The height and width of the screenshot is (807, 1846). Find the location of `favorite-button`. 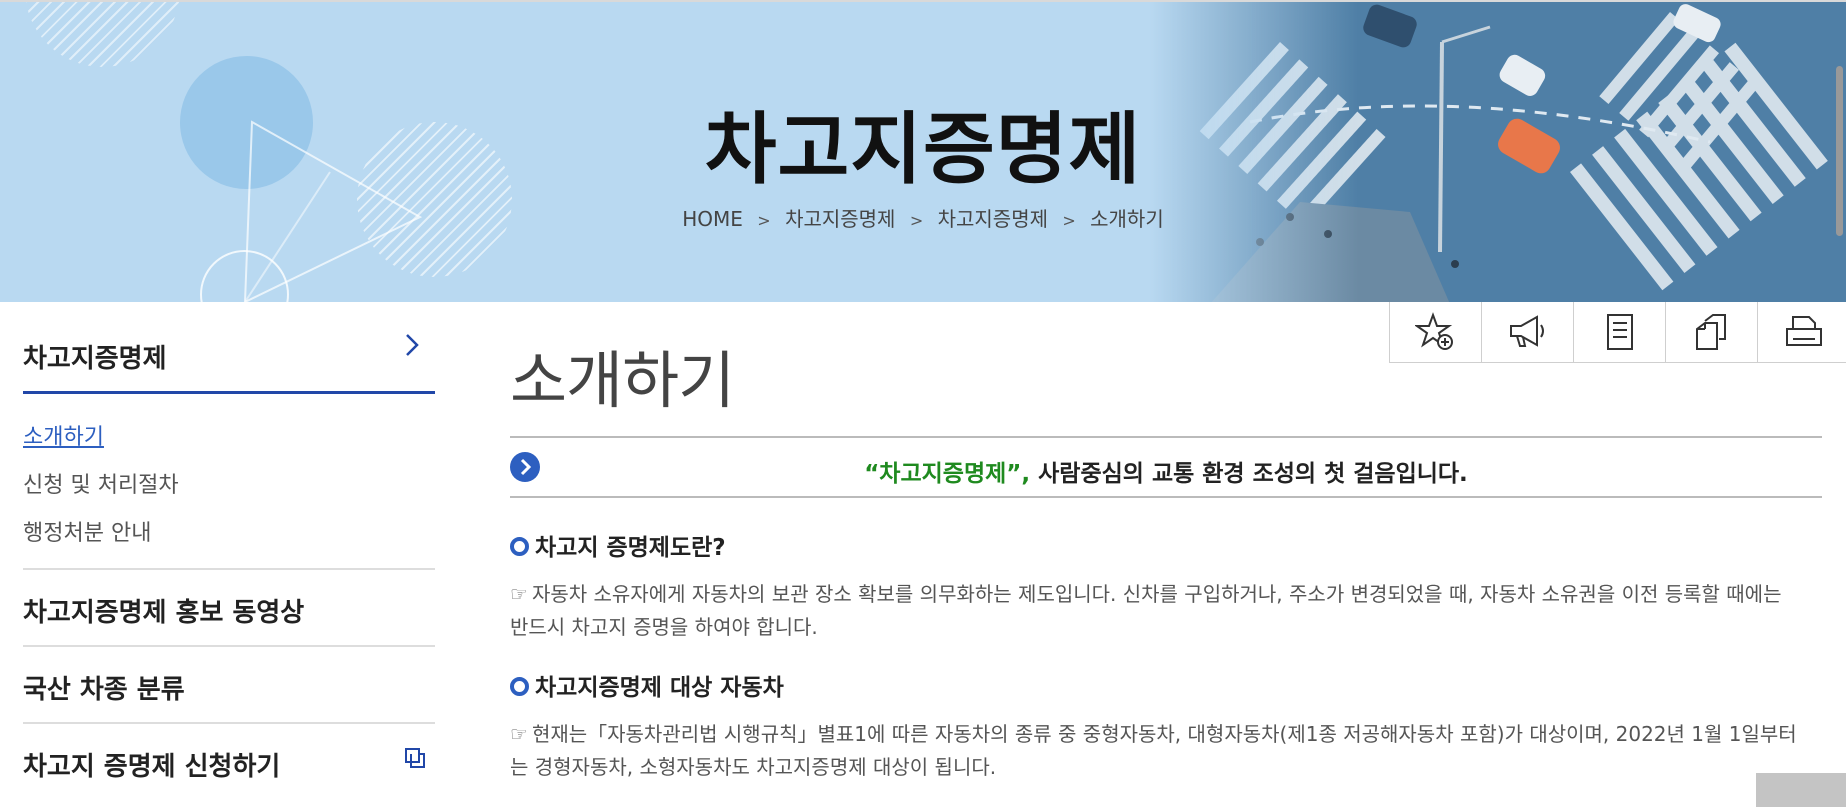

favorite-button is located at coordinates (1435, 332).